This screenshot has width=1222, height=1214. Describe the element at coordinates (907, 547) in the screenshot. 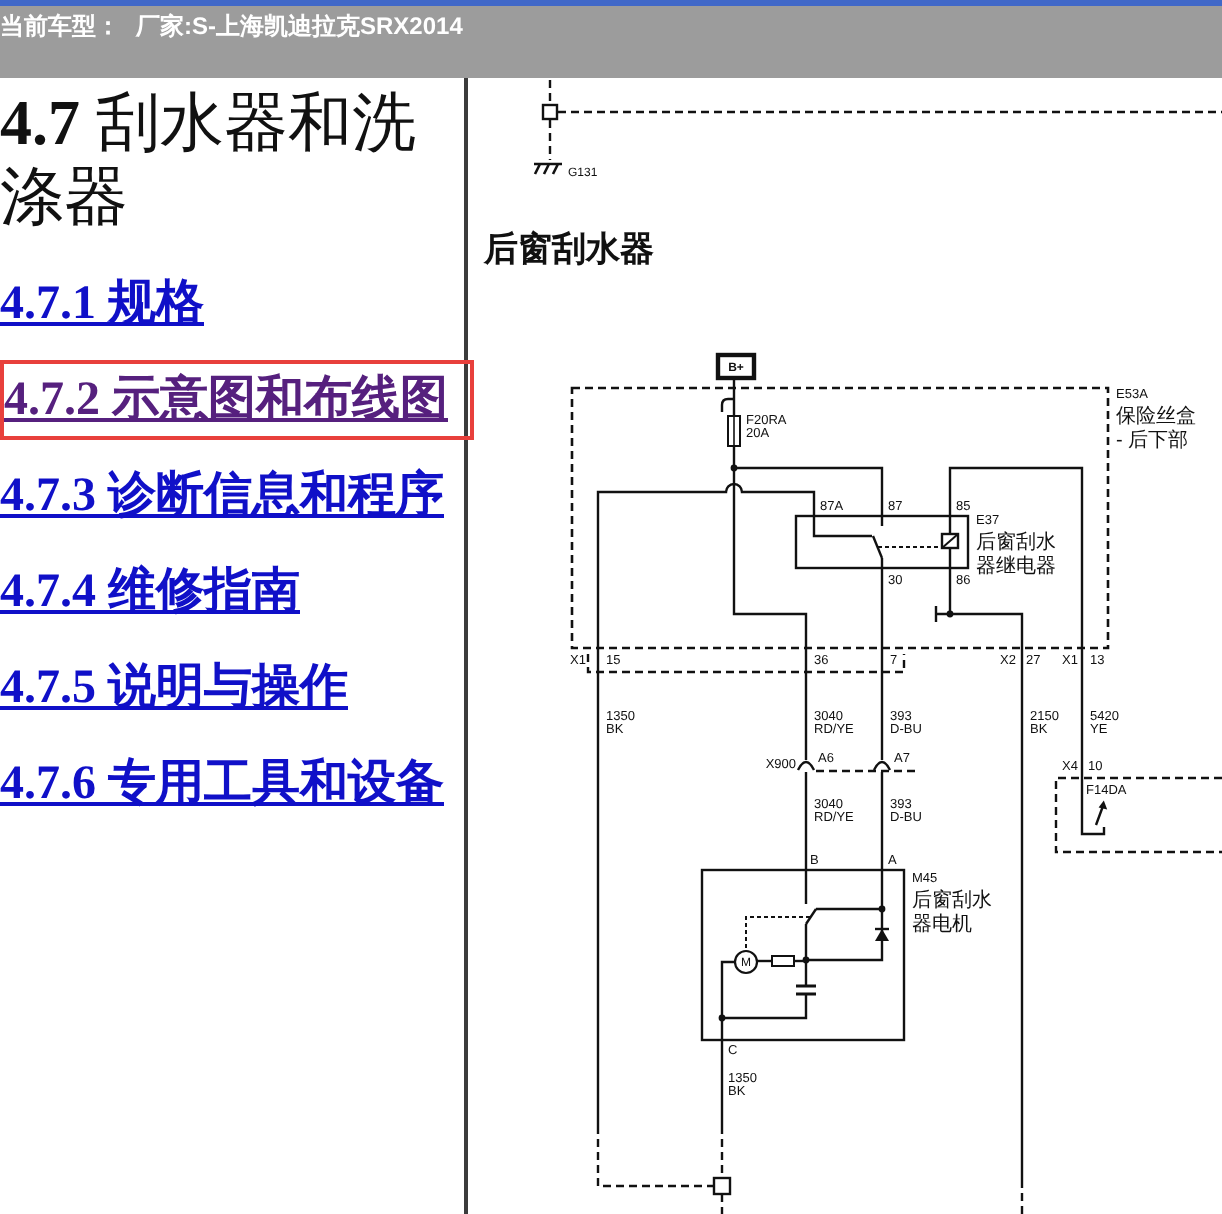

I see `relay-switch-icon` at that location.